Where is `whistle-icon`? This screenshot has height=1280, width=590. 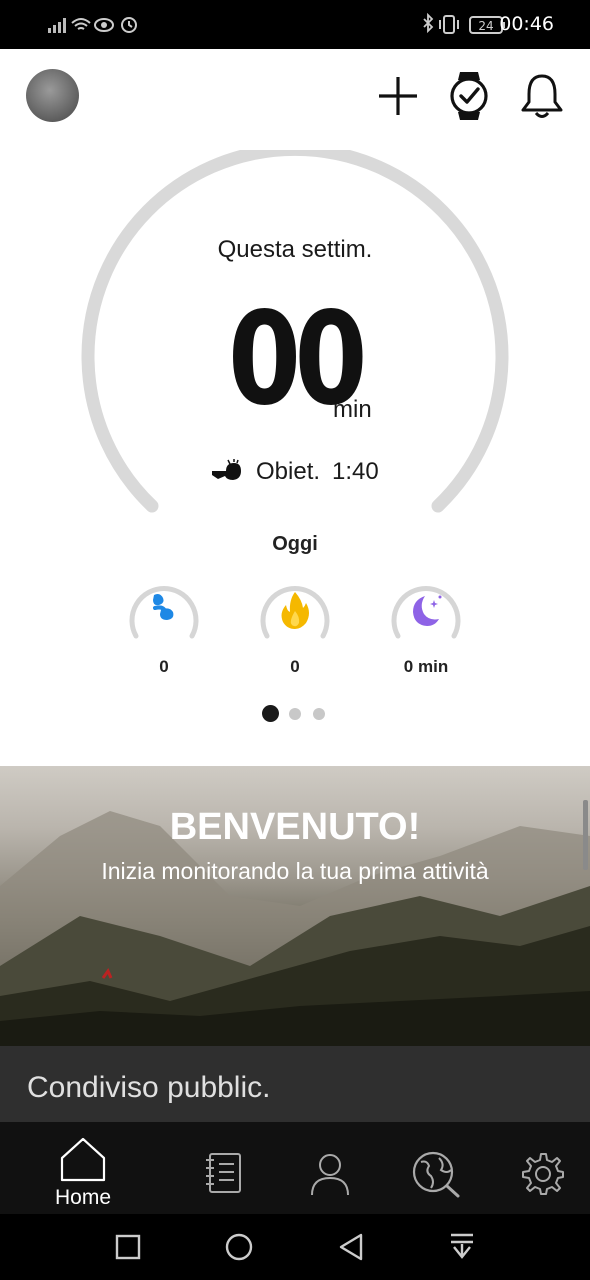
whistle-icon is located at coordinates (226, 469).